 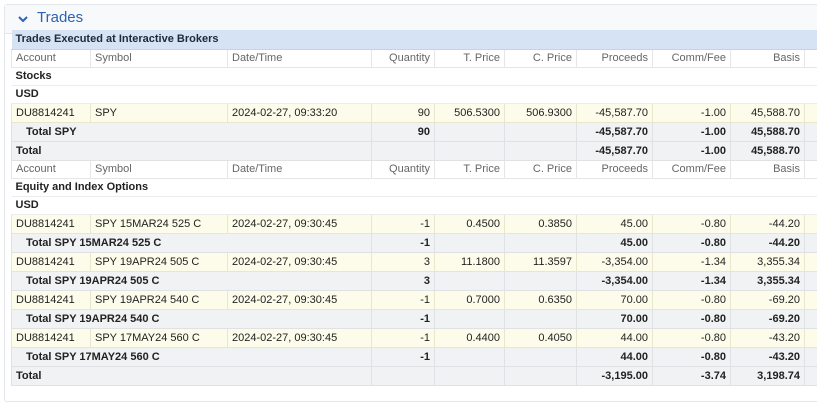 What do you see at coordinates (540, 223) in the screenshot?
I see `cell-c-price: 0.3850` at bounding box center [540, 223].